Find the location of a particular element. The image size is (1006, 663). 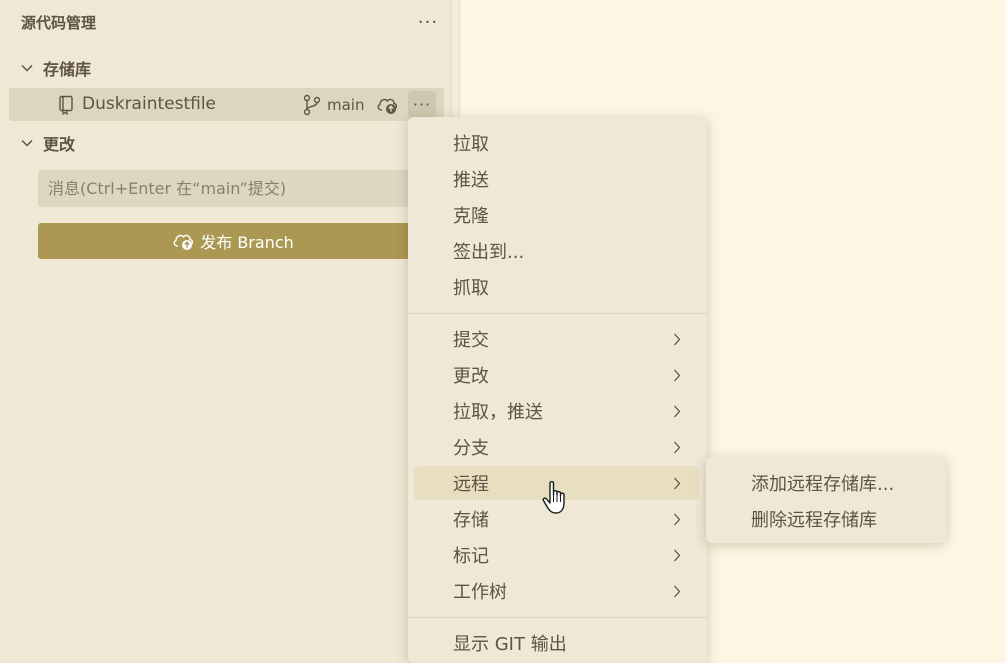

menu-item-label: 拉取，推送 is located at coordinates (498, 412).